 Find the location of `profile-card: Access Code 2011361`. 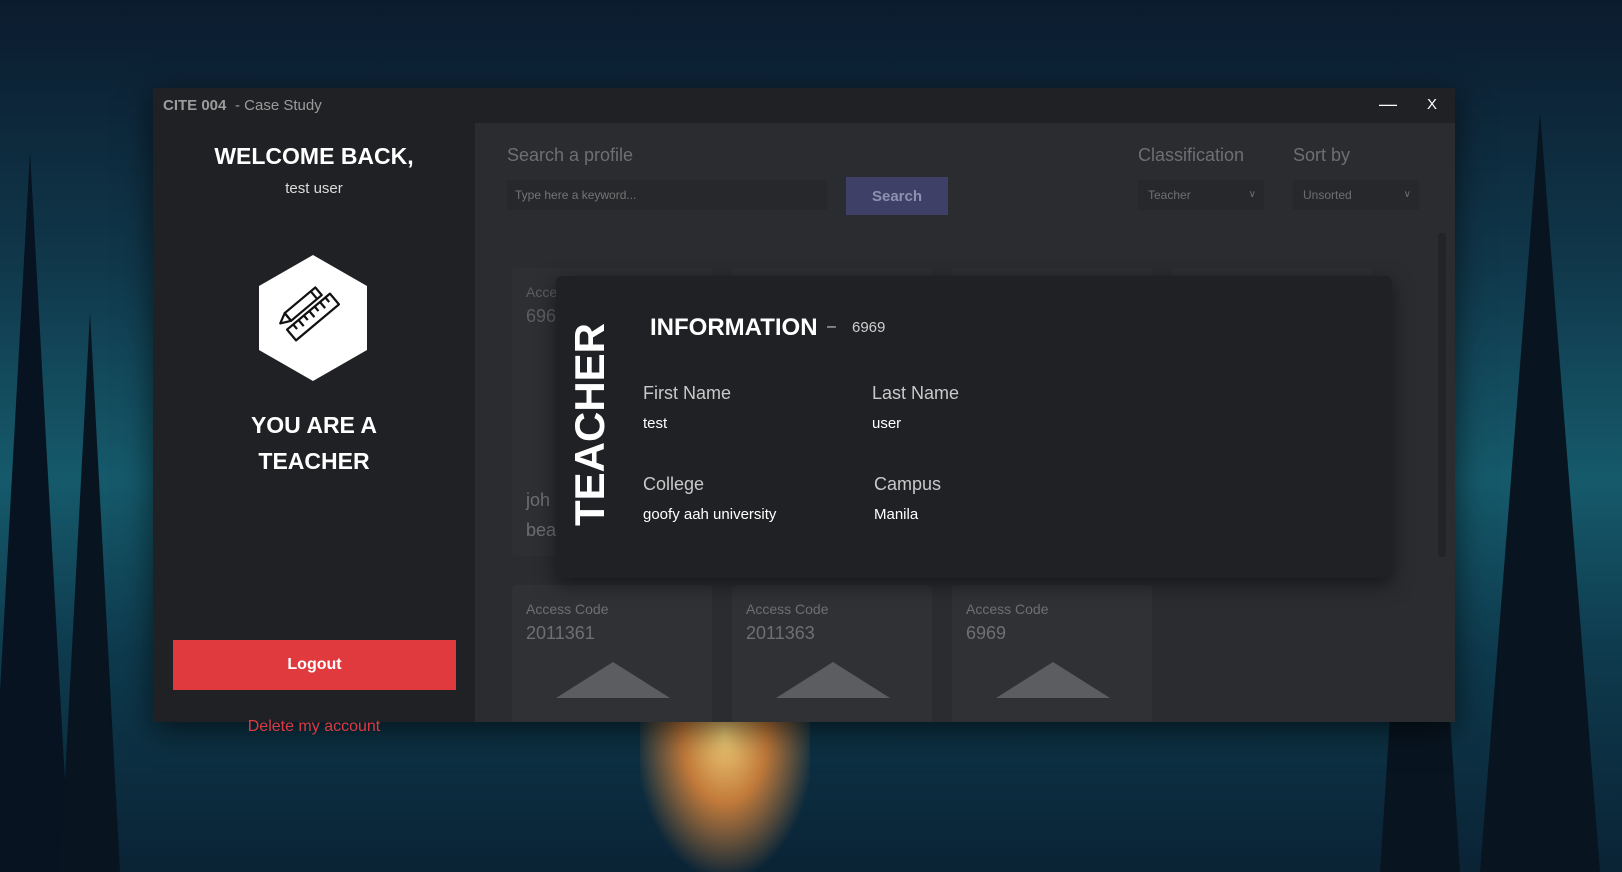

profile-card: Access Code 2011361 is located at coordinates (612, 653).